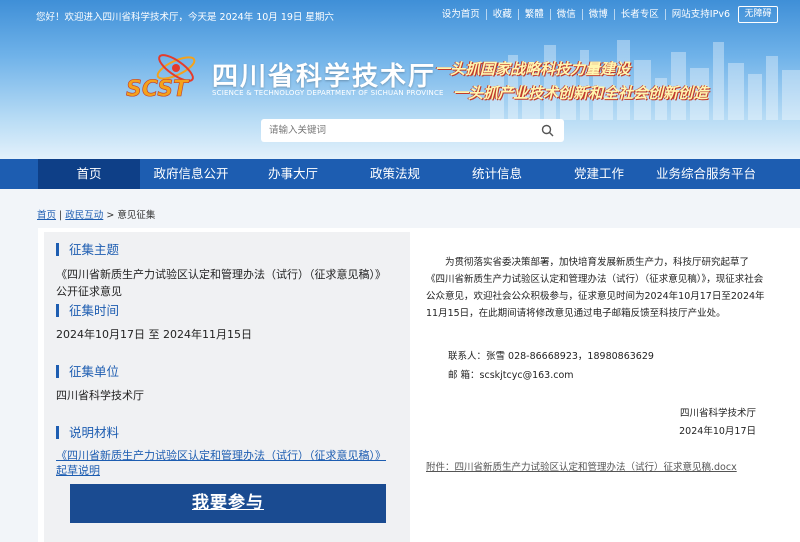 Image resolution: width=800 pixels, height=542 pixels. What do you see at coordinates (228, 503) in the screenshot?
I see `participate-button: 我要参与` at bounding box center [228, 503].